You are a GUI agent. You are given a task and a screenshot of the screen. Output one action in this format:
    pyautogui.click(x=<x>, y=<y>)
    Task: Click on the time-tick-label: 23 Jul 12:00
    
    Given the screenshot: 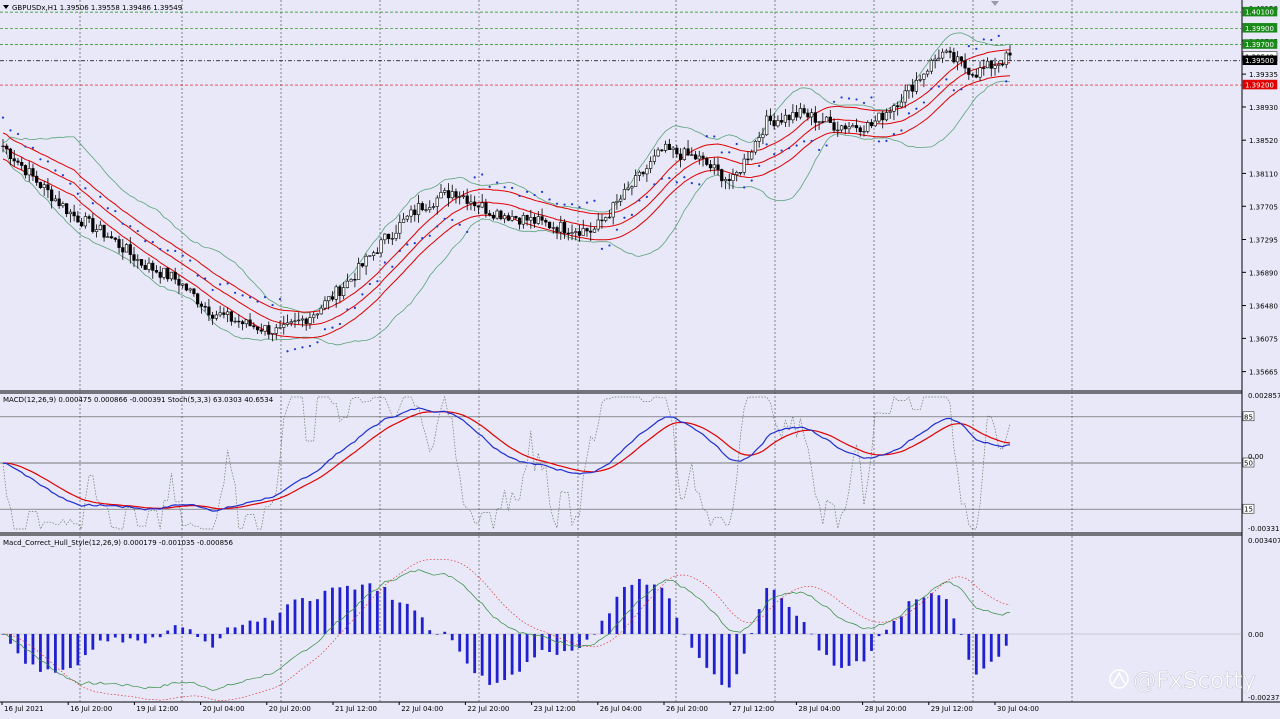 What is the action you would take?
    pyautogui.click(x=555, y=709)
    